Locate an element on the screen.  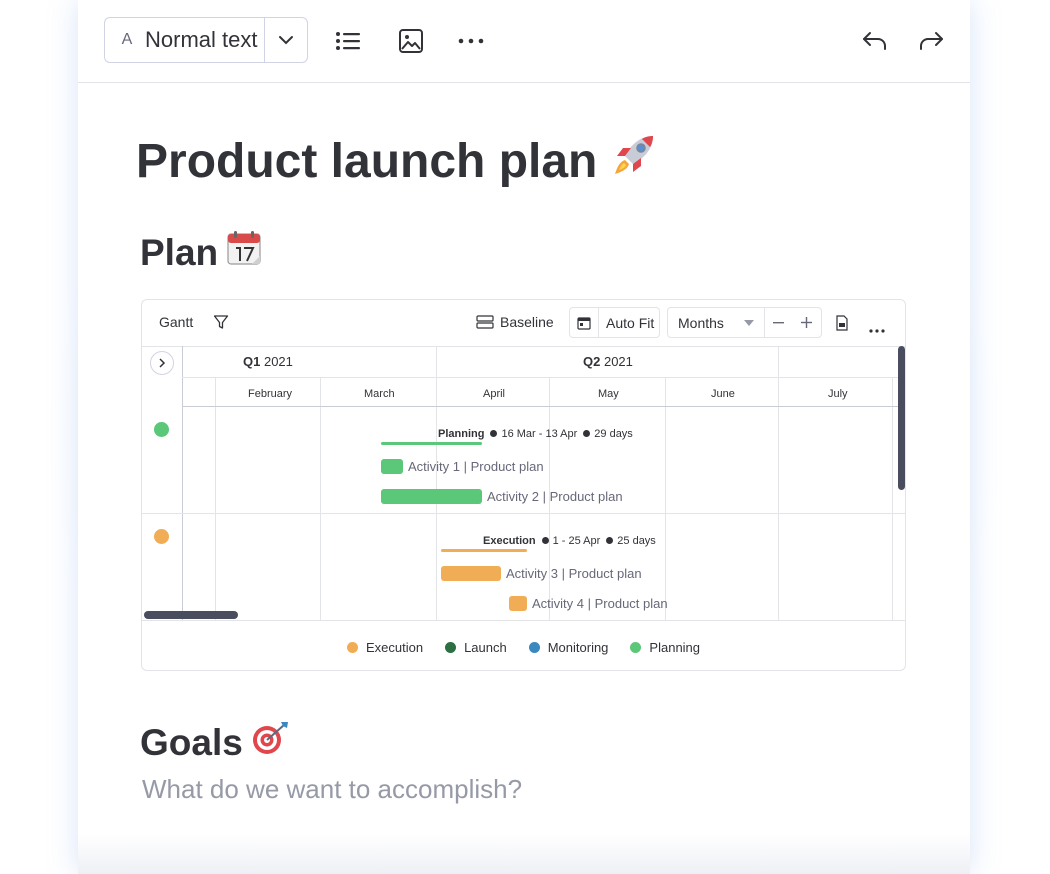
text-style-dropdown: A Normal text is located at coordinates (206, 40).